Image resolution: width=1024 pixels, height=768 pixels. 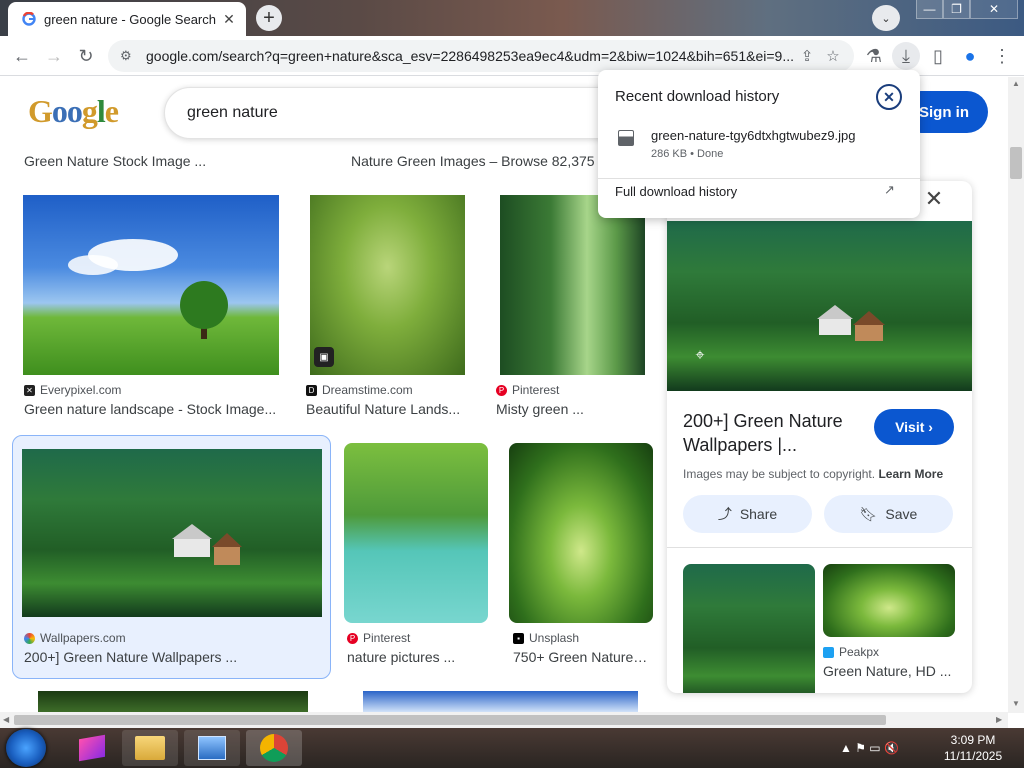 I want to click on search-input, so click(x=394, y=113).